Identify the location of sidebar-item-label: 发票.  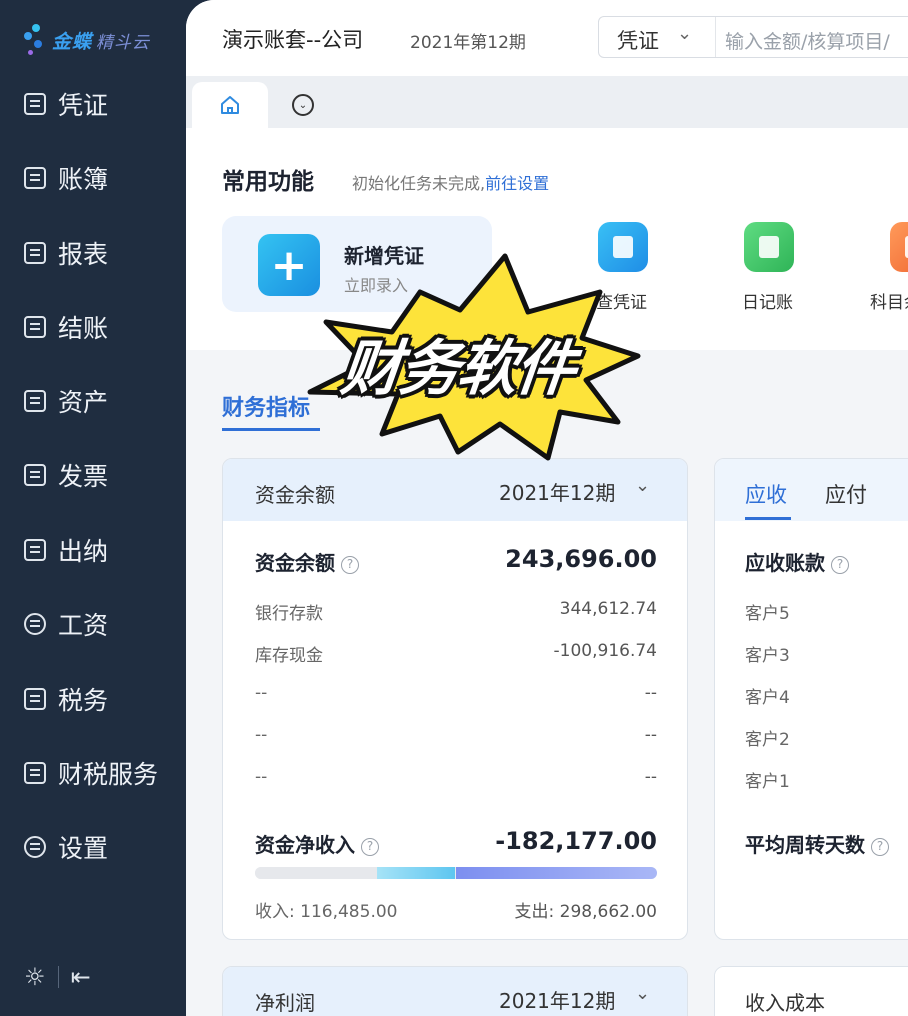
(83, 476).